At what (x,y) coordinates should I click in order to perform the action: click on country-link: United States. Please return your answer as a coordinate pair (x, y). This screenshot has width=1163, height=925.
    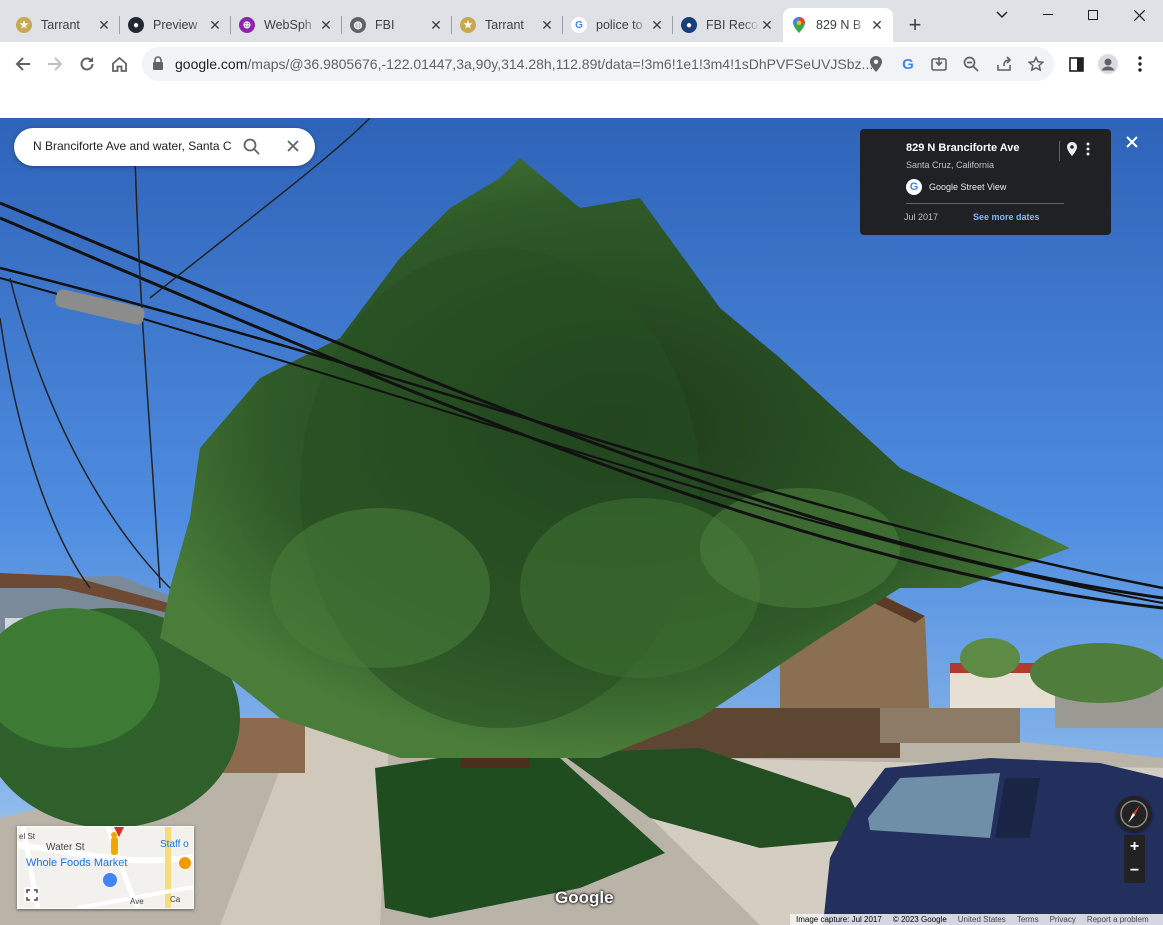
    Looking at the image, I should click on (982, 919).